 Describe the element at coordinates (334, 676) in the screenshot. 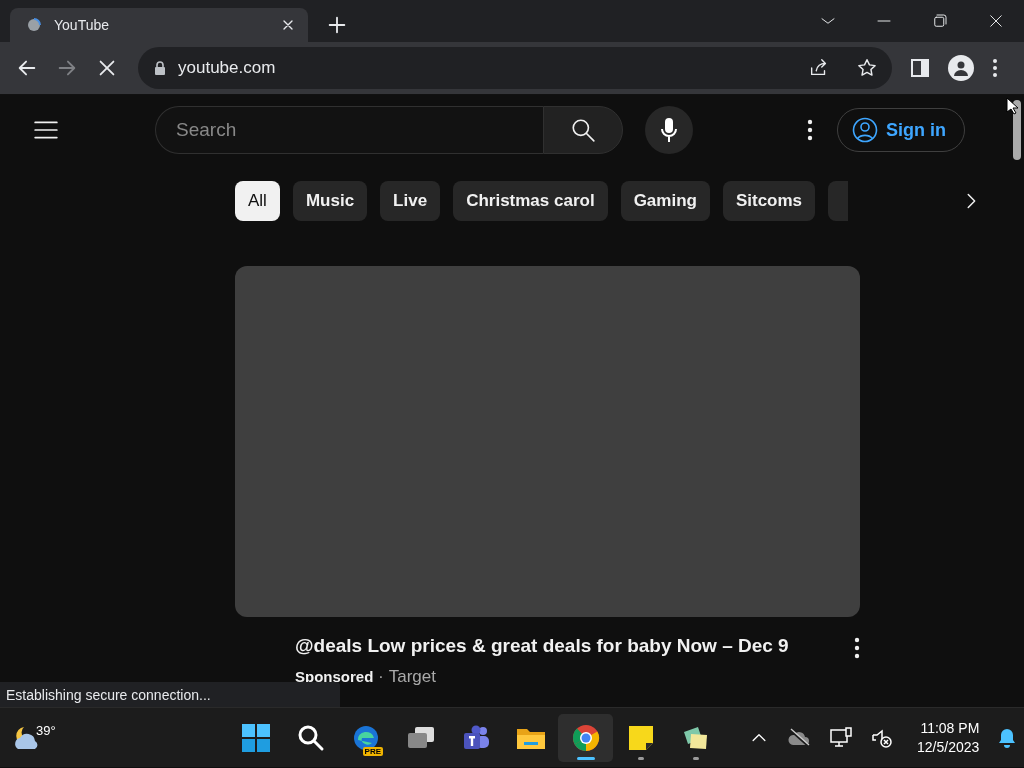

I see `sponsored-label: Sponsored` at that location.